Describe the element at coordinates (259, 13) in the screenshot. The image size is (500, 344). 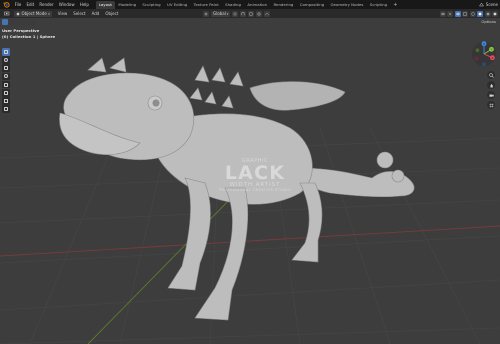
I see `proportional-edit-icon` at that location.